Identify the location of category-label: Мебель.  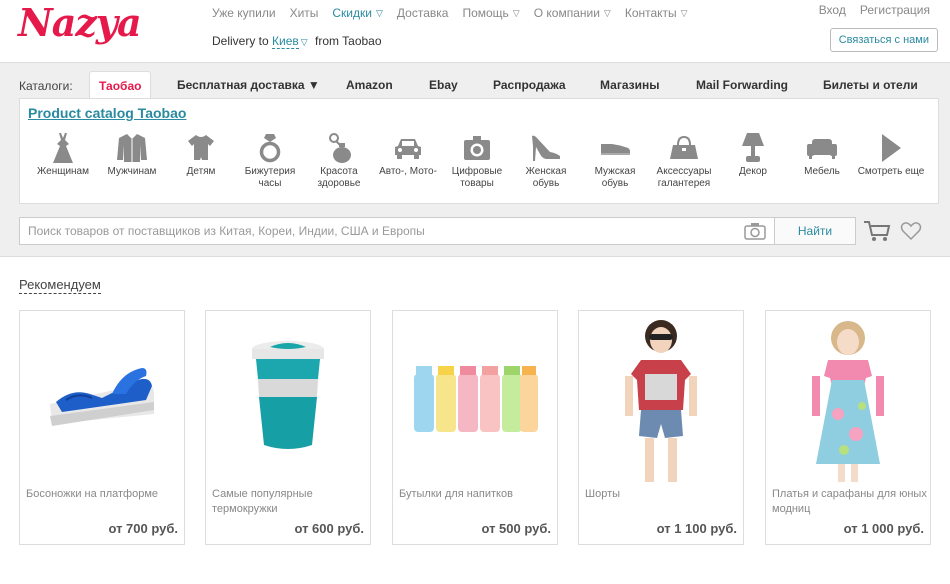
(822, 171).